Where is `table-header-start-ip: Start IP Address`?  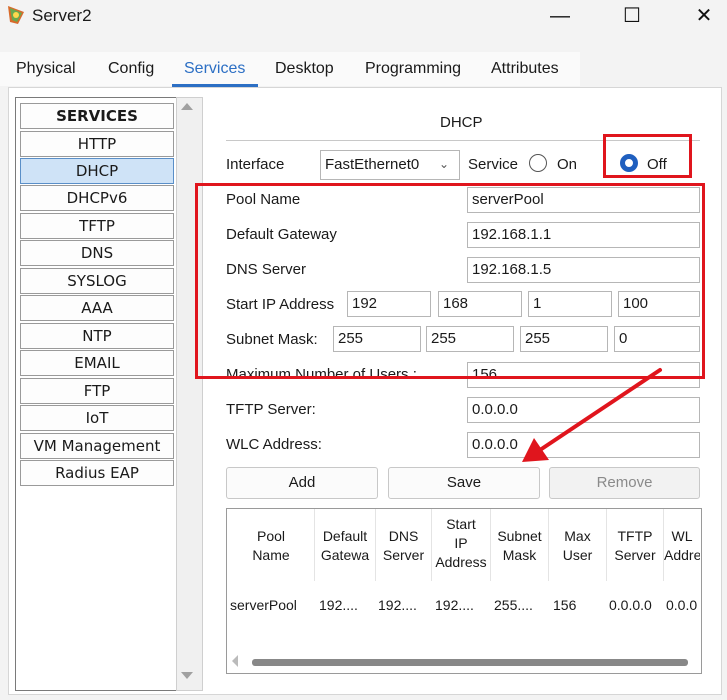
table-header-start-ip: Start IP Address is located at coordinates (461, 543).